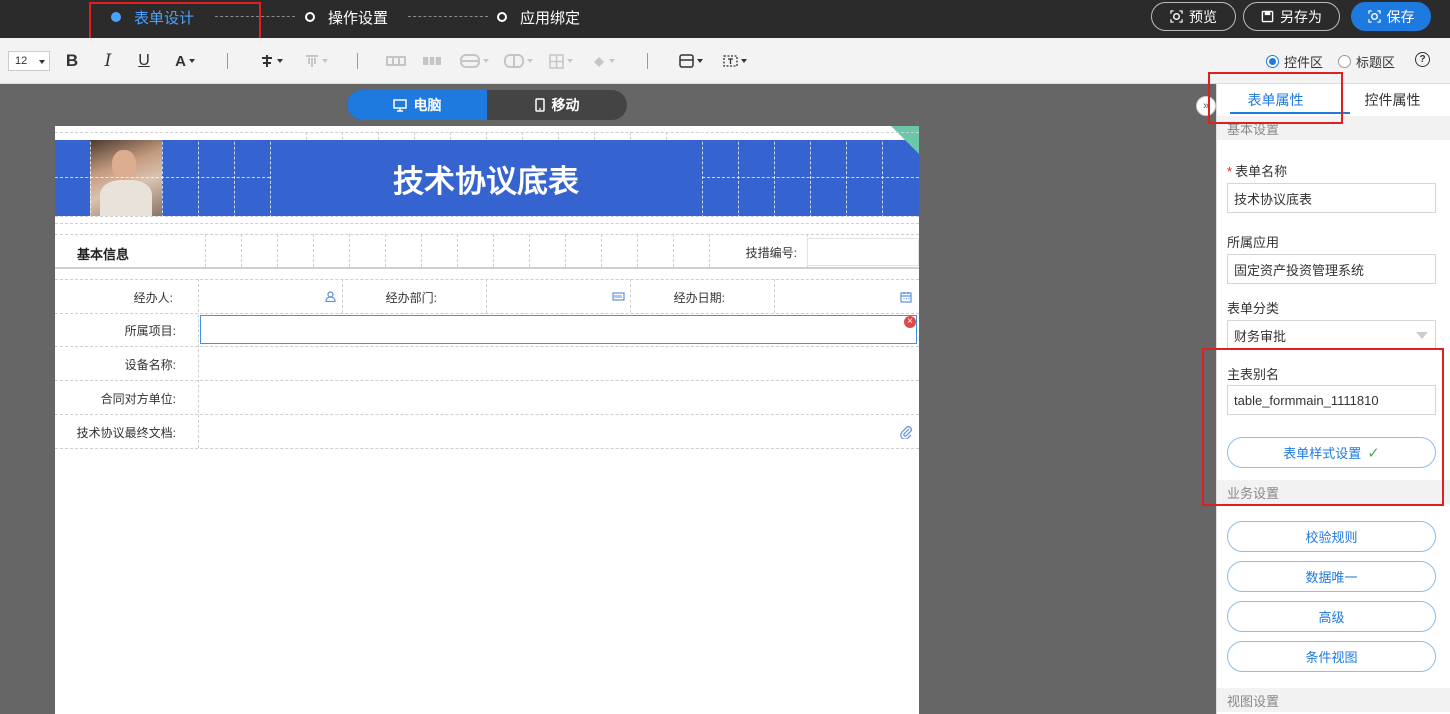 This screenshot has height=714, width=1450. I want to click on corner-flag-icon, so click(905, 140).